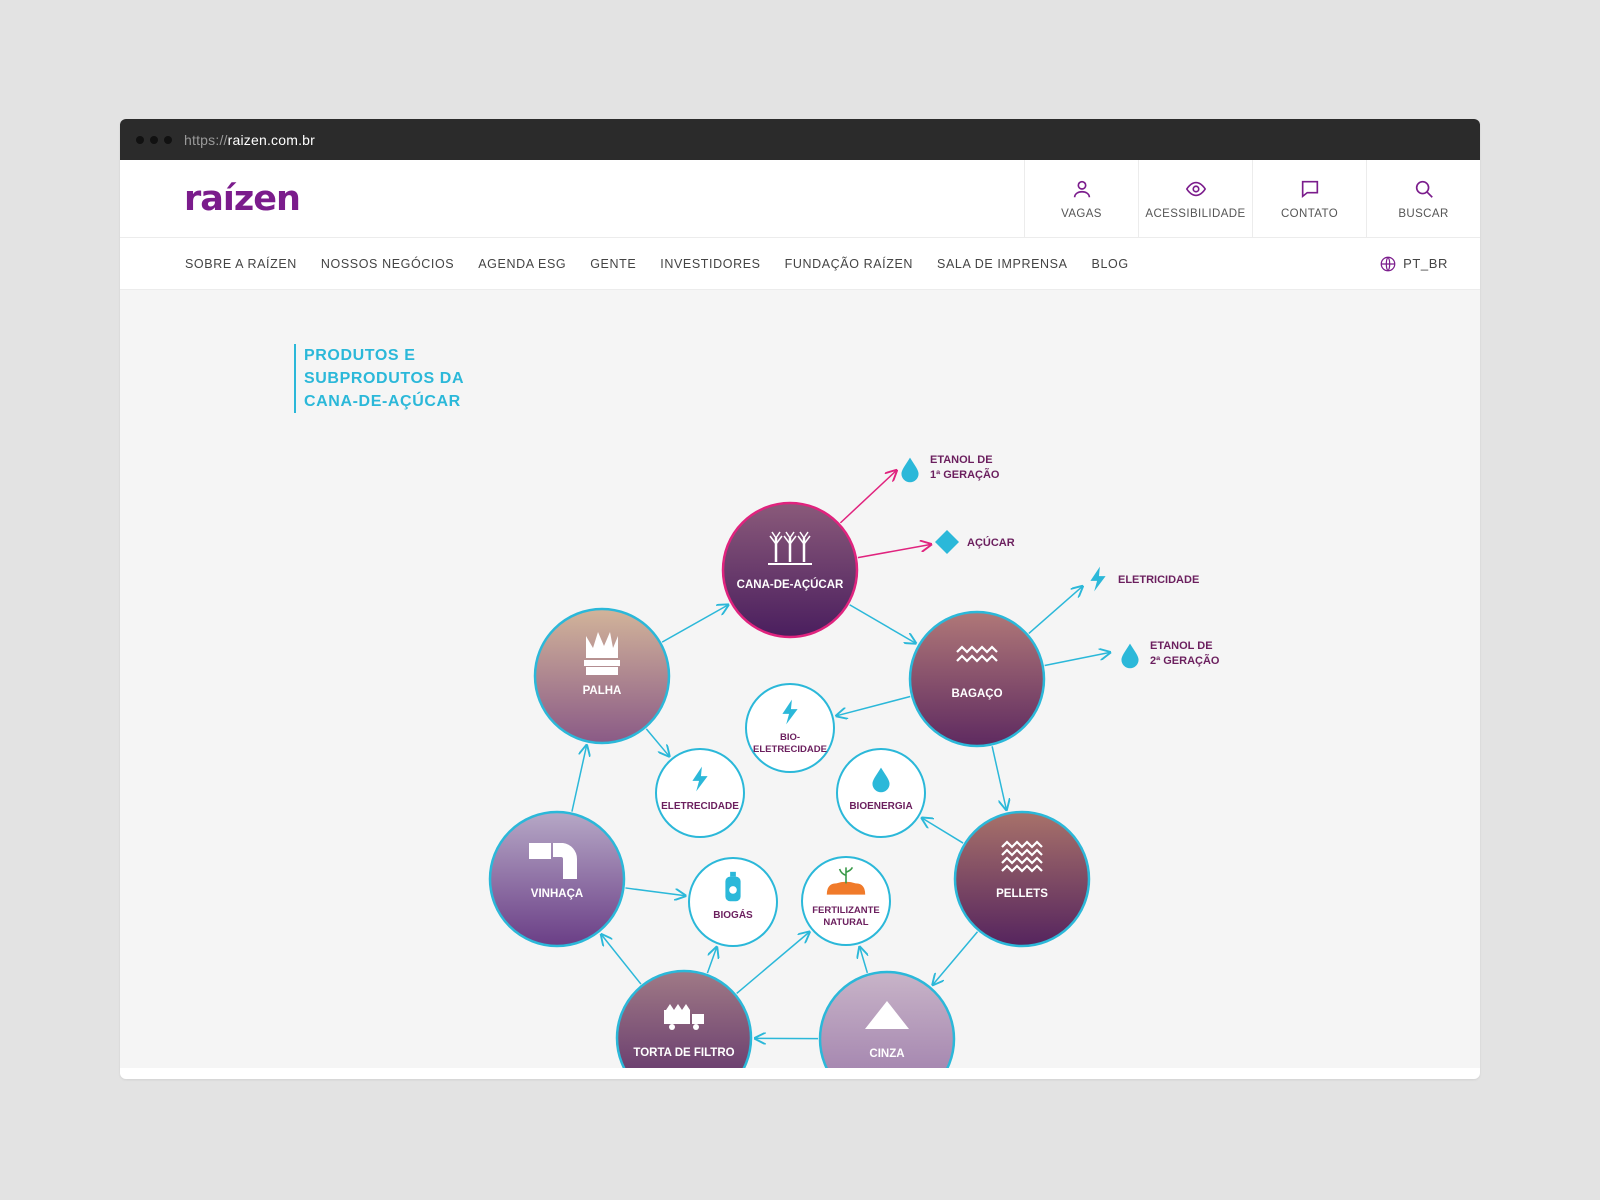  What do you see at coordinates (1424, 189) in the screenshot?
I see `search-icon` at bounding box center [1424, 189].